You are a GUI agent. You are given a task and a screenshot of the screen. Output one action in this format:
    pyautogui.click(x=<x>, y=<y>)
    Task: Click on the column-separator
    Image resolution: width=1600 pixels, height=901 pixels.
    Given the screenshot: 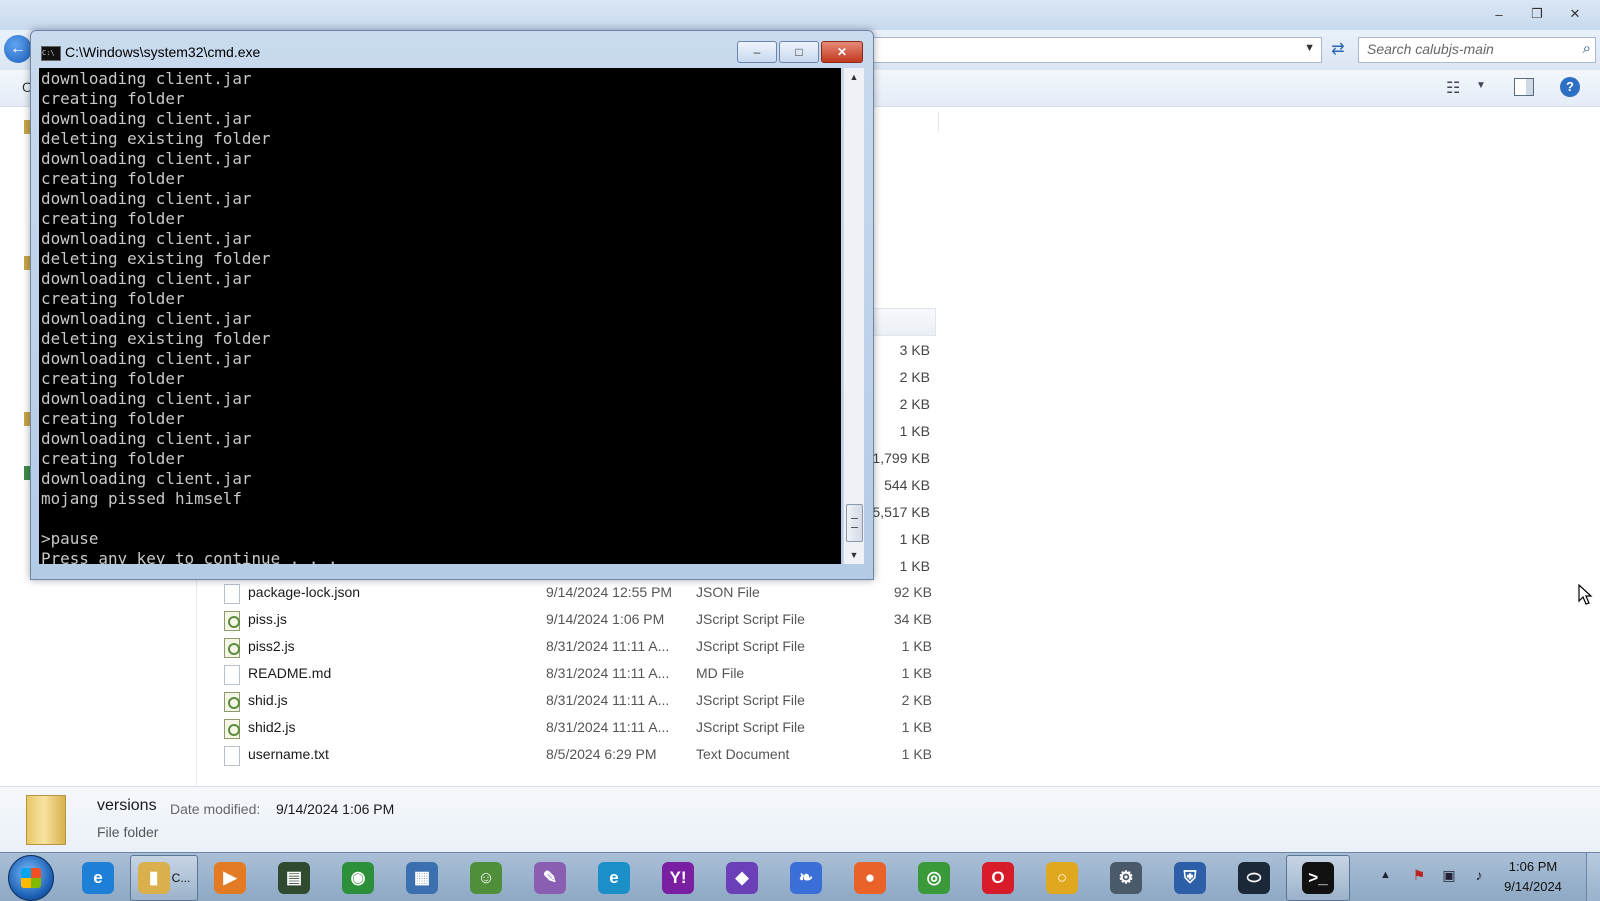 What is the action you would take?
    pyautogui.click(x=938, y=122)
    